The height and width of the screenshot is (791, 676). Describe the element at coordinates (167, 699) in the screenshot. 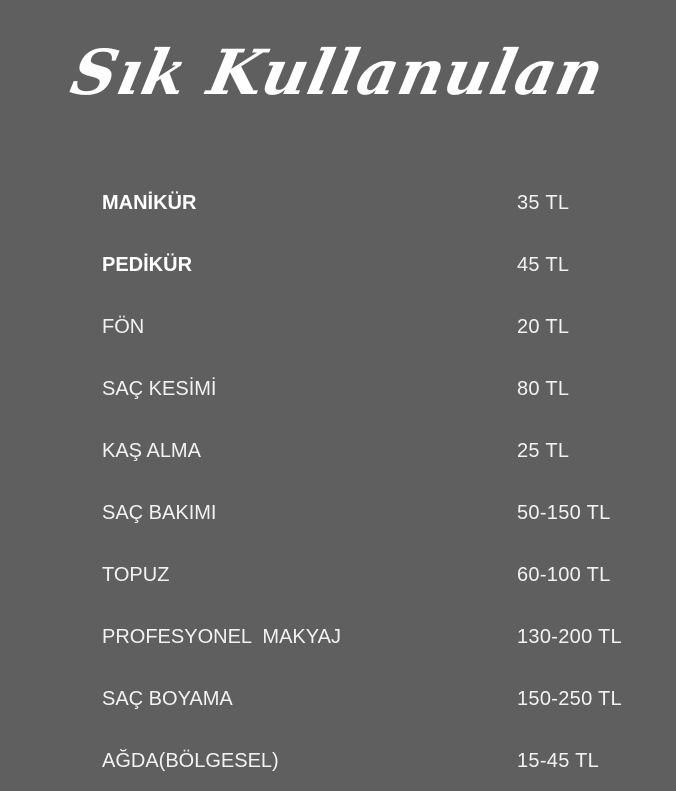

I see `service-name: SAÇ BOYAMA` at that location.